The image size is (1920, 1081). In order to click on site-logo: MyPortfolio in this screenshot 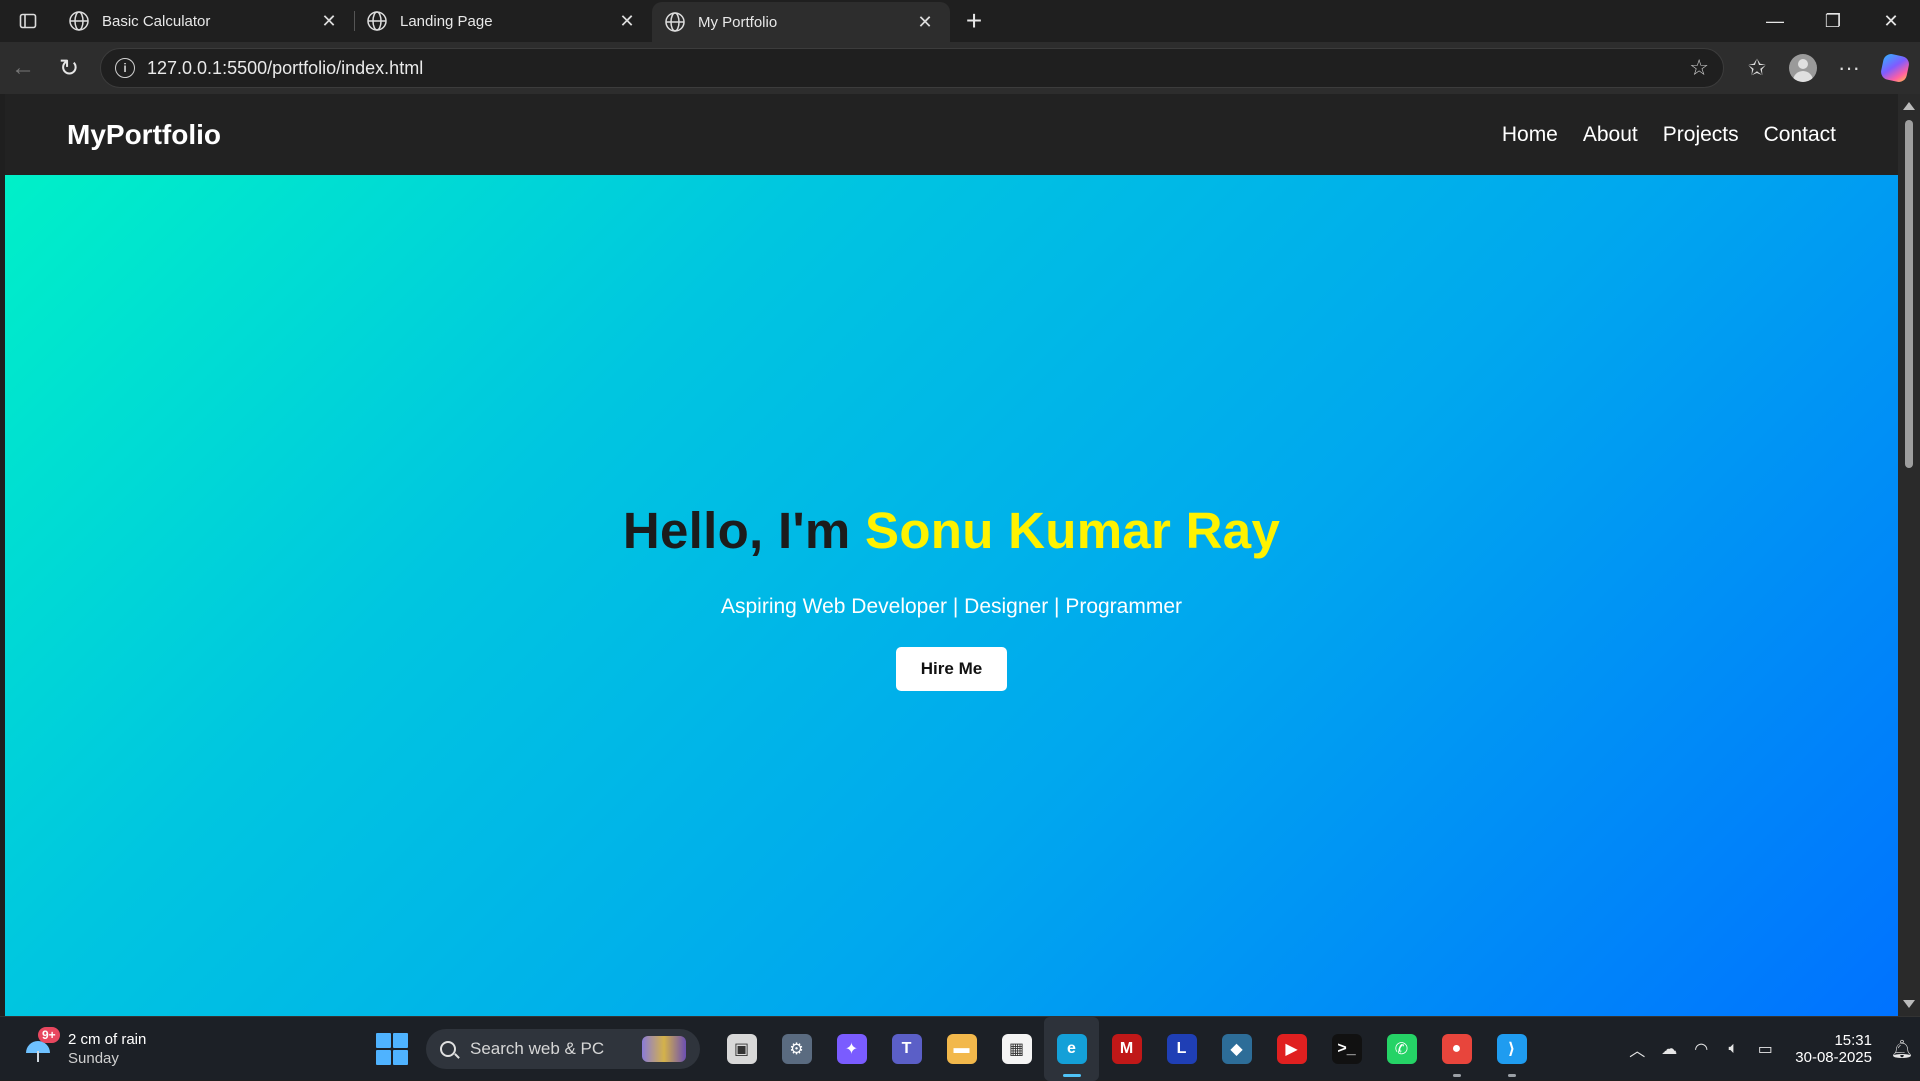, I will do `click(144, 135)`.